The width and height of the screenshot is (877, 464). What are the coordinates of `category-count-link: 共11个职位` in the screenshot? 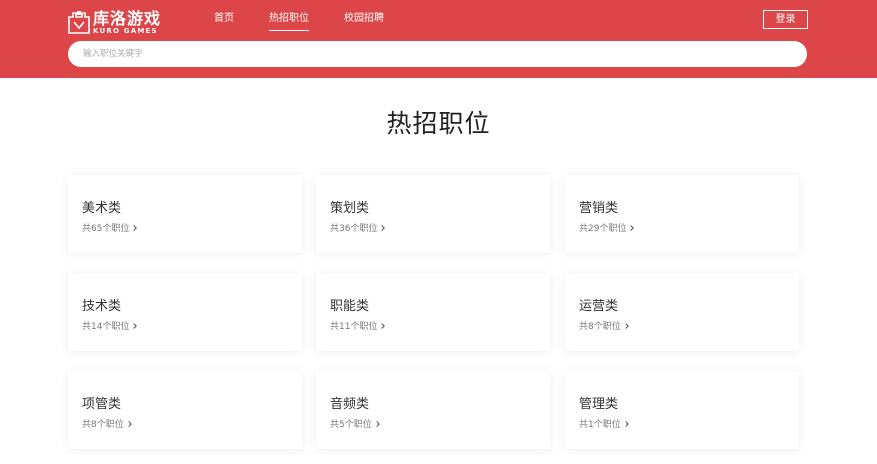 It's located at (358, 325).